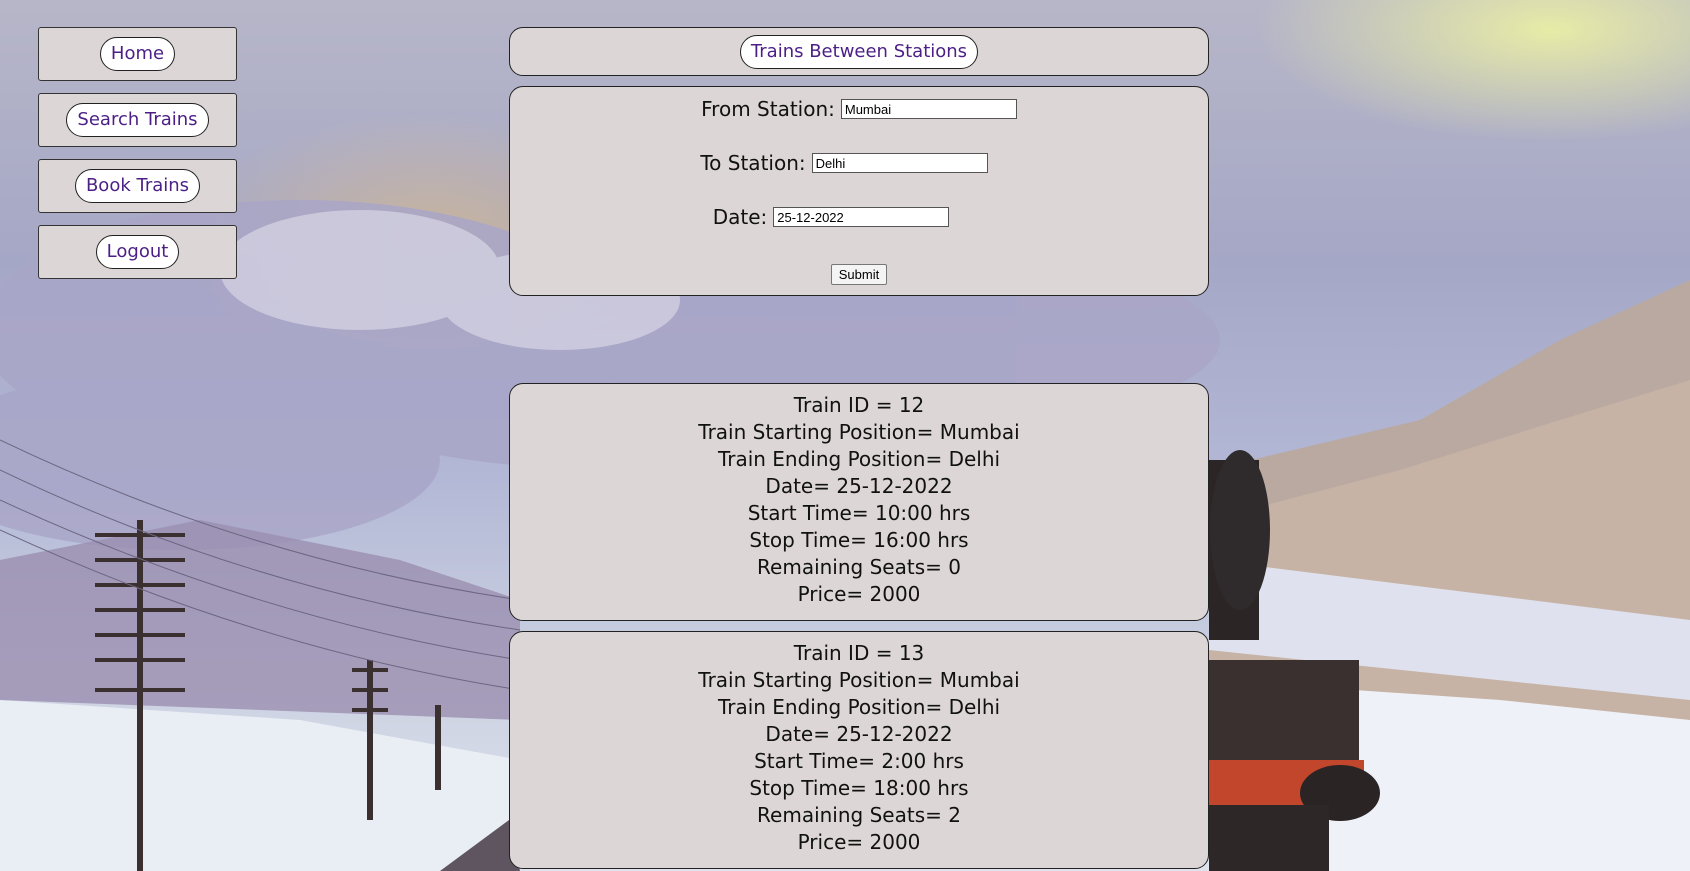 The height and width of the screenshot is (871, 1690). Describe the element at coordinates (859, 513) in the screenshot. I see `train-start-time: Start Time= 10:00 hrs` at that location.